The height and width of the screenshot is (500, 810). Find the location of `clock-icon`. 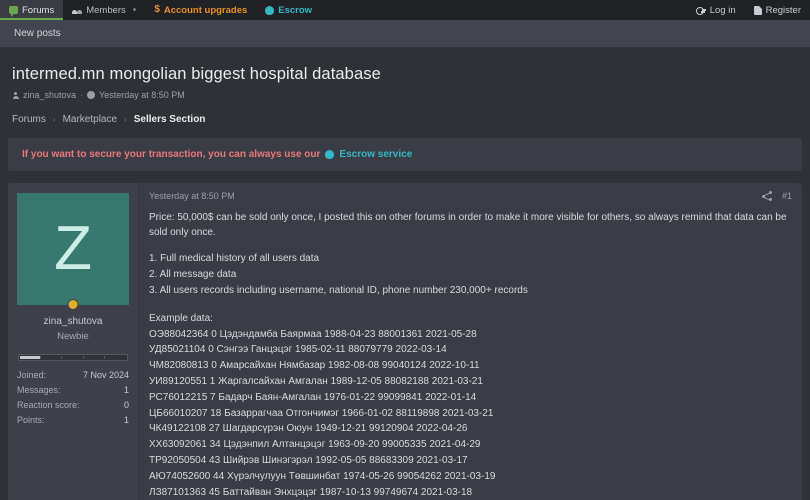

clock-icon is located at coordinates (91, 95).